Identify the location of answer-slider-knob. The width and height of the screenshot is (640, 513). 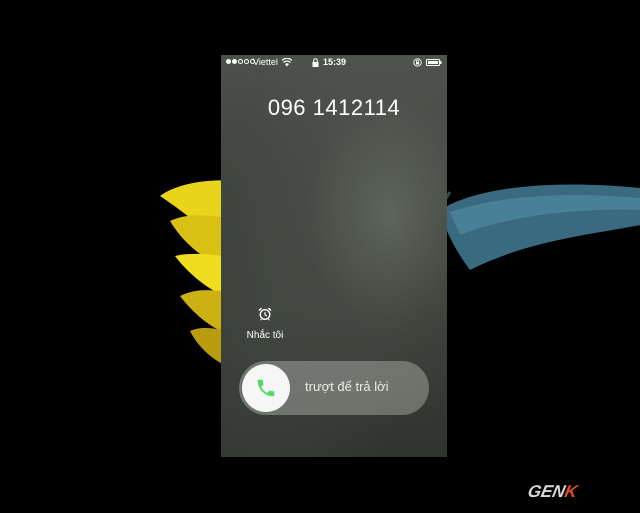
(266, 388).